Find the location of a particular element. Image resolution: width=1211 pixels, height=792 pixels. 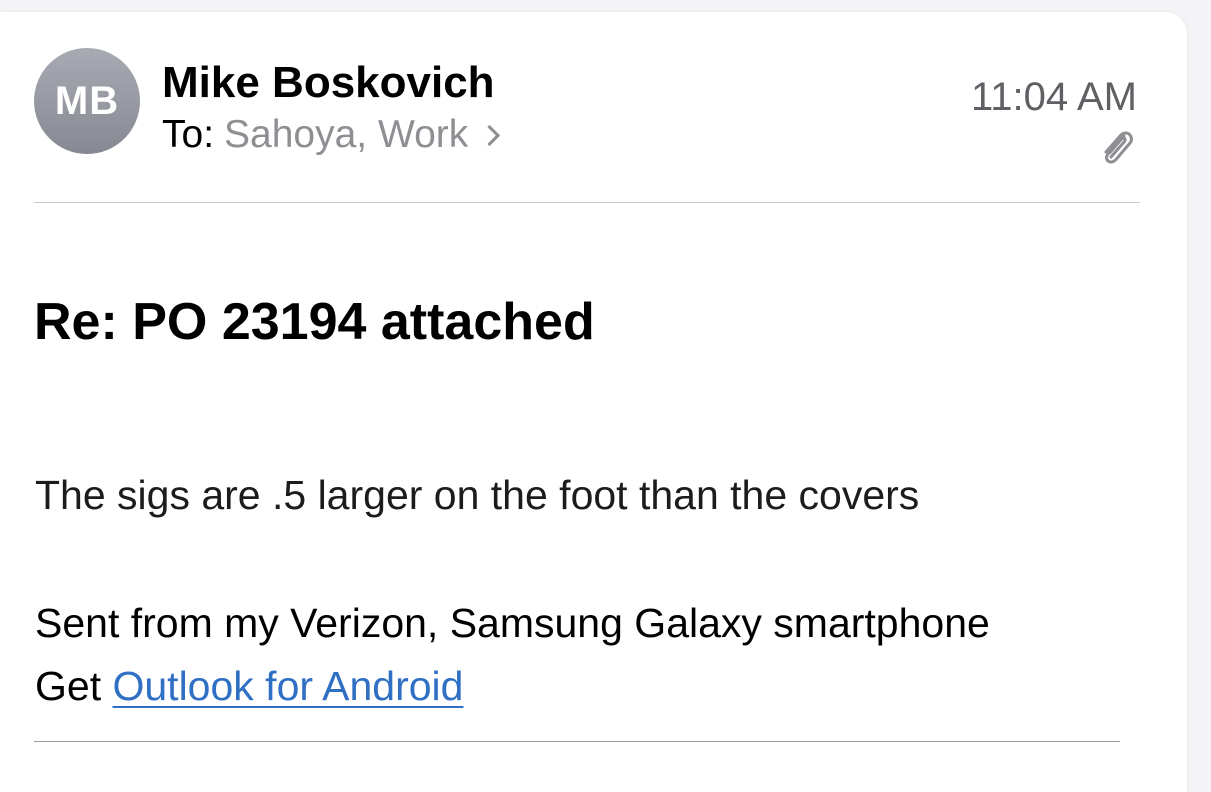

email-subject: Re: PO 23194 attached is located at coordinates (314, 322).